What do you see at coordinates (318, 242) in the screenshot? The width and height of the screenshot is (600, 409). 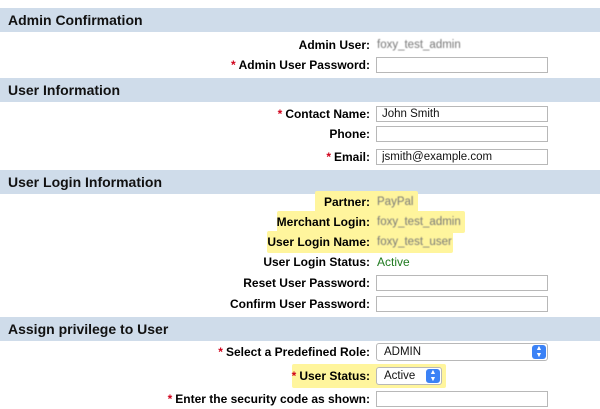 I see `user-login-name-label: User Login Name:` at bounding box center [318, 242].